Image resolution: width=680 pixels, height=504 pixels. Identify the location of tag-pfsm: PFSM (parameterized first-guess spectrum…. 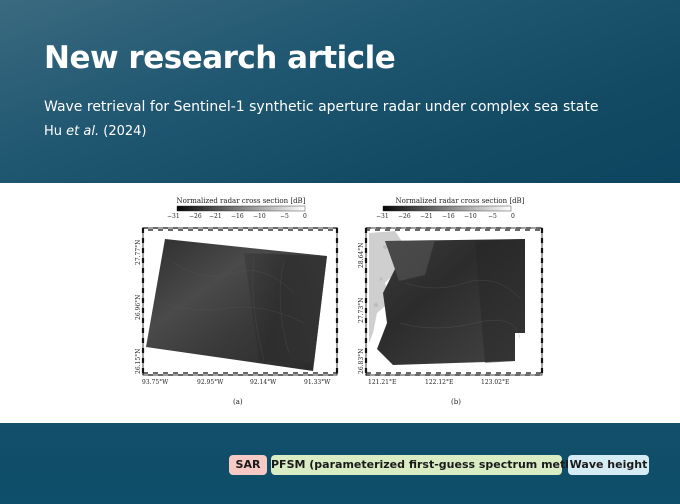
(432, 465).